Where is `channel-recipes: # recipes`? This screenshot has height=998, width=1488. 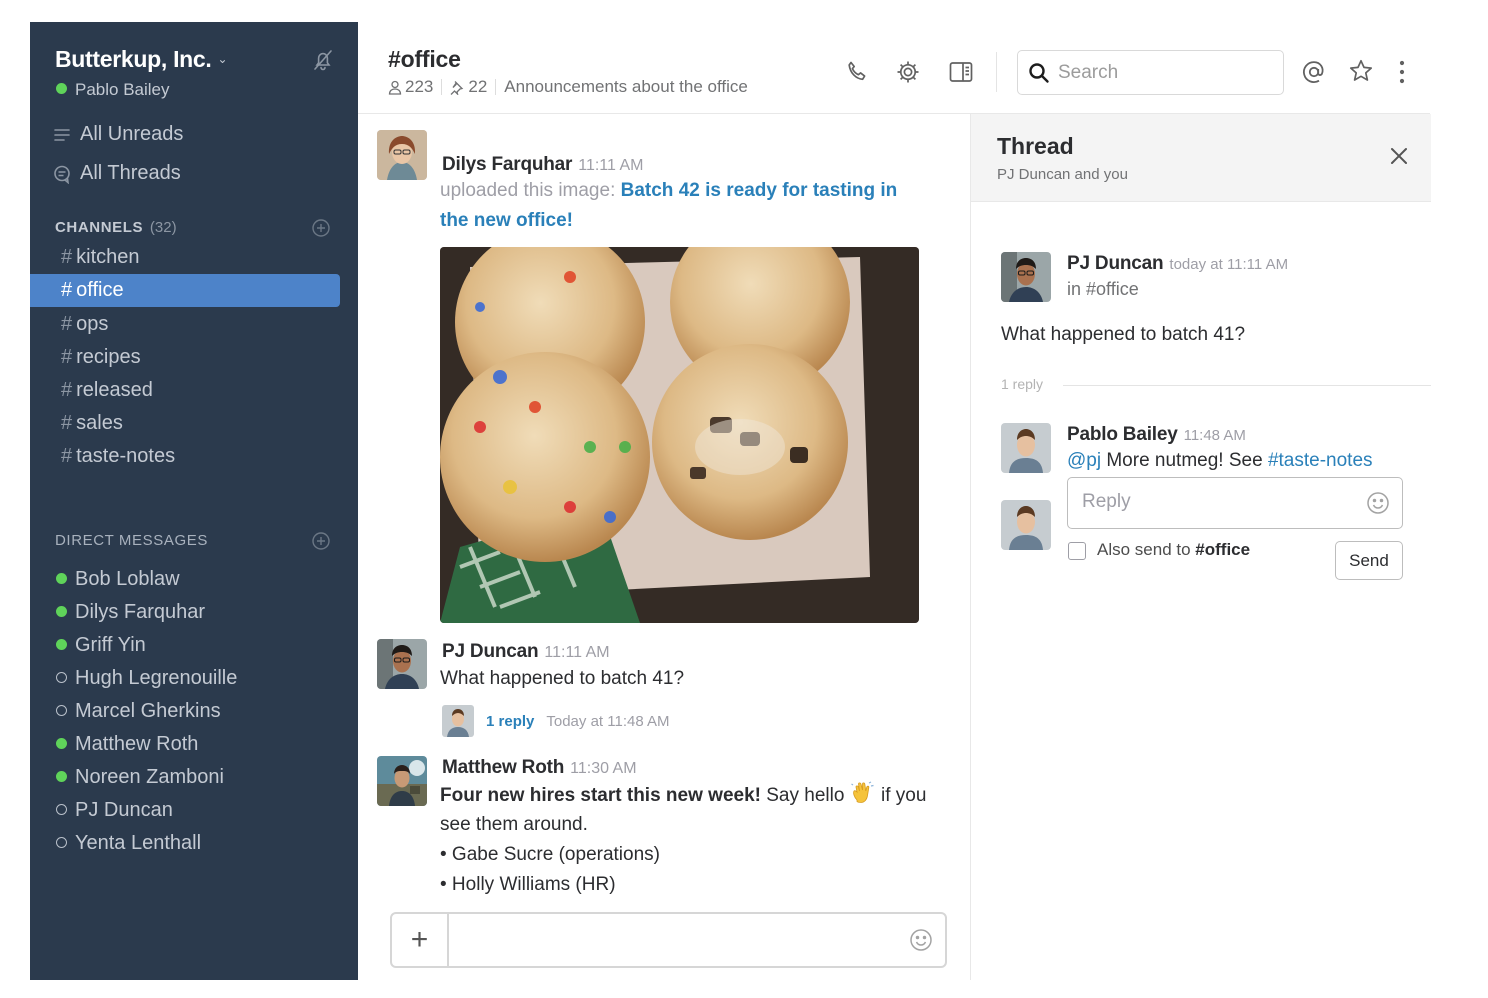 channel-recipes: # recipes is located at coordinates (185, 357).